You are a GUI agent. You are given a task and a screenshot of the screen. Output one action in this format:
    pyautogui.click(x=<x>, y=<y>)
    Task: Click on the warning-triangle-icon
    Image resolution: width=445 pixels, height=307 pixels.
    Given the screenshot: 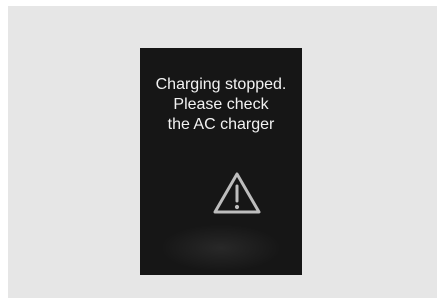 What is the action you would take?
    pyautogui.click(x=237, y=193)
    